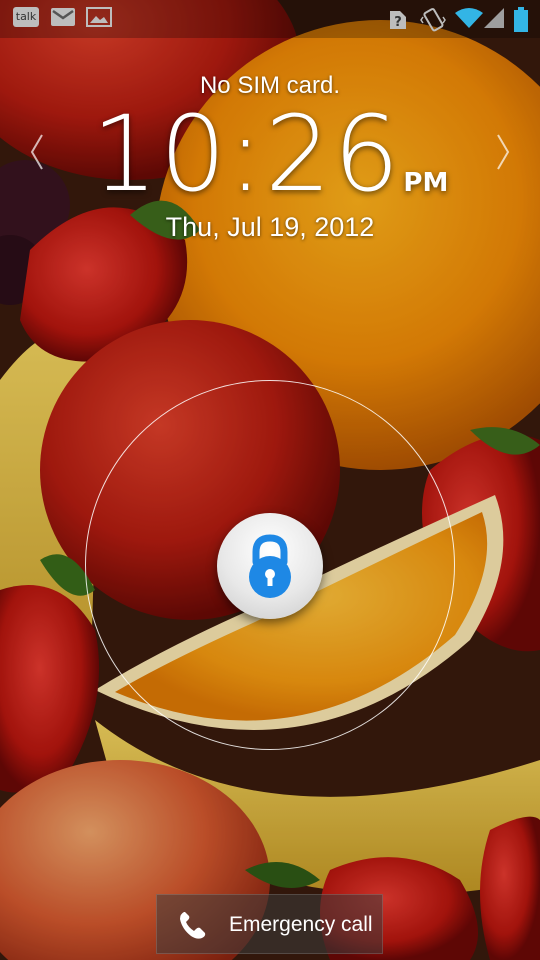 This screenshot has height=960, width=540. What do you see at coordinates (63, 17) in the screenshot?
I see `gmail-icon` at bounding box center [63, 17].